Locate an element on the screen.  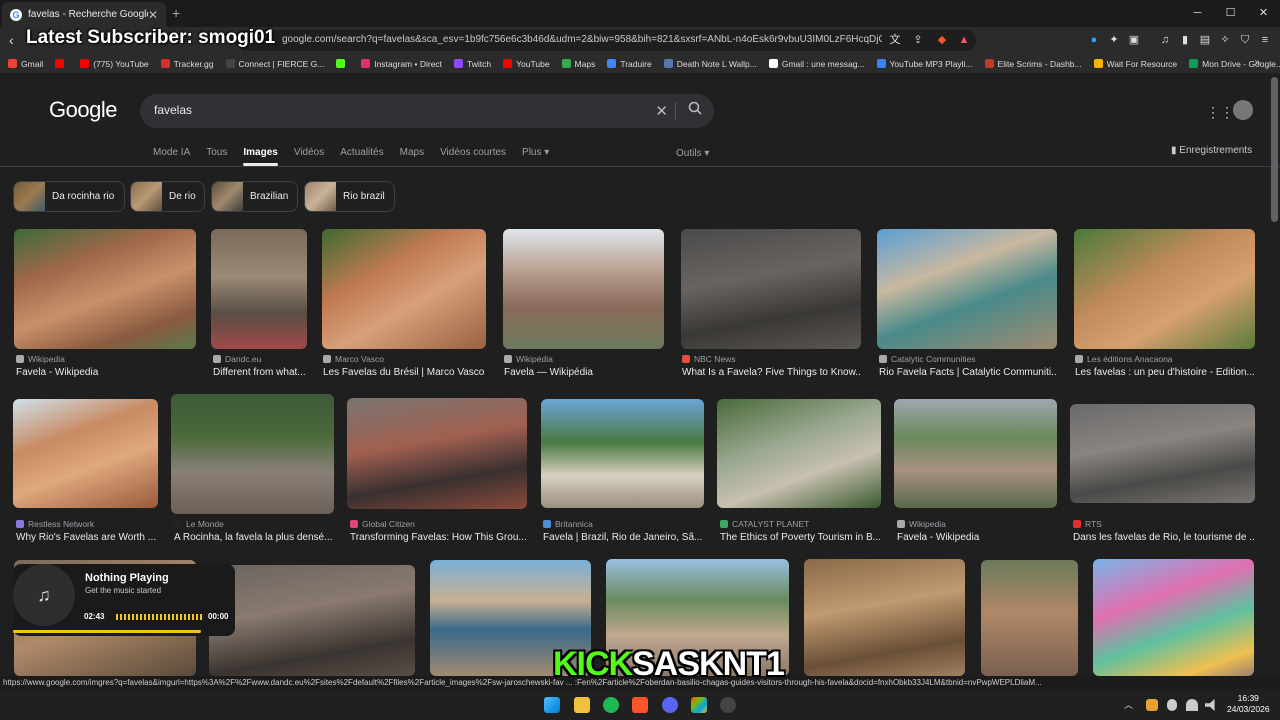
wallet-icon: ▤ is located at coordinates (1205, 40).